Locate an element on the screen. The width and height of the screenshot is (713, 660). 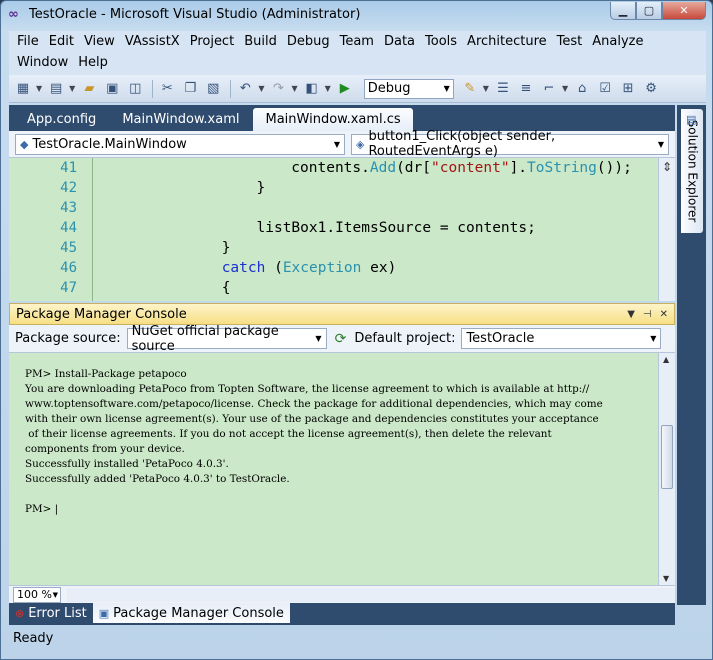
console-vertical-scrollbar: ▲ ▼ is located at coordinates (666, 469).